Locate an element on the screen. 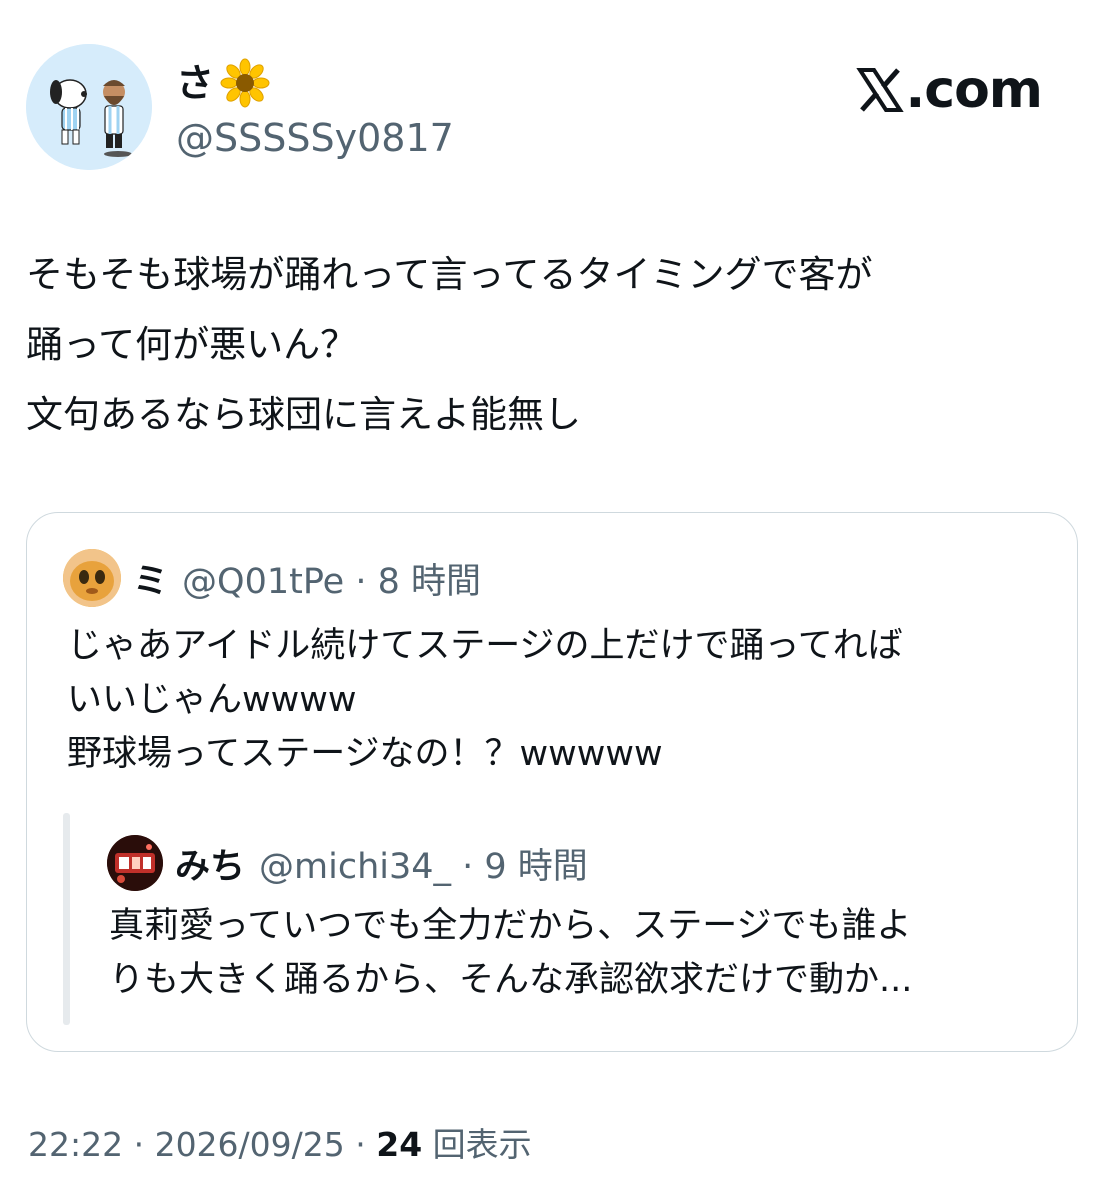 This screenshot has height=1200, width=1106. profile-avatar is located at coordinates (89, 107).